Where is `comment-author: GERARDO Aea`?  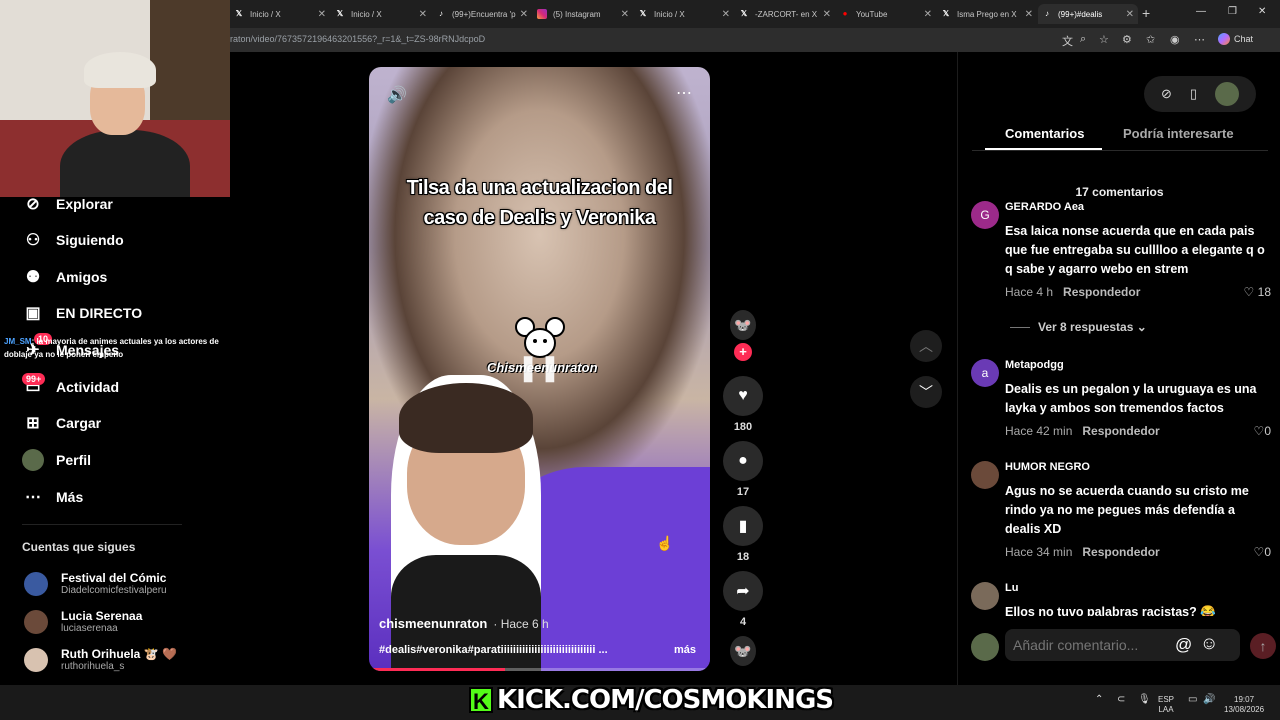 comment-author: GERARDO Aea is located at coordinates (1044, 207).